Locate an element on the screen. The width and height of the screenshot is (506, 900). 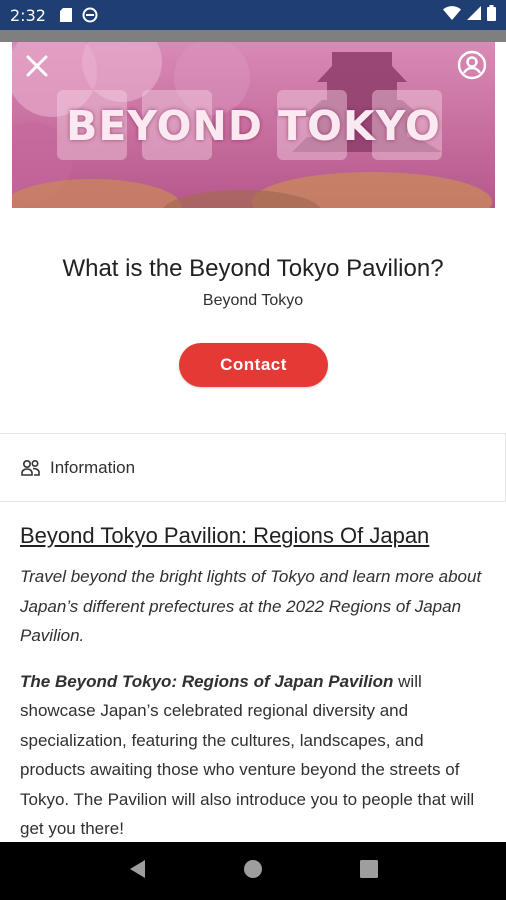
home-icon is located at coordinates (253, 871).